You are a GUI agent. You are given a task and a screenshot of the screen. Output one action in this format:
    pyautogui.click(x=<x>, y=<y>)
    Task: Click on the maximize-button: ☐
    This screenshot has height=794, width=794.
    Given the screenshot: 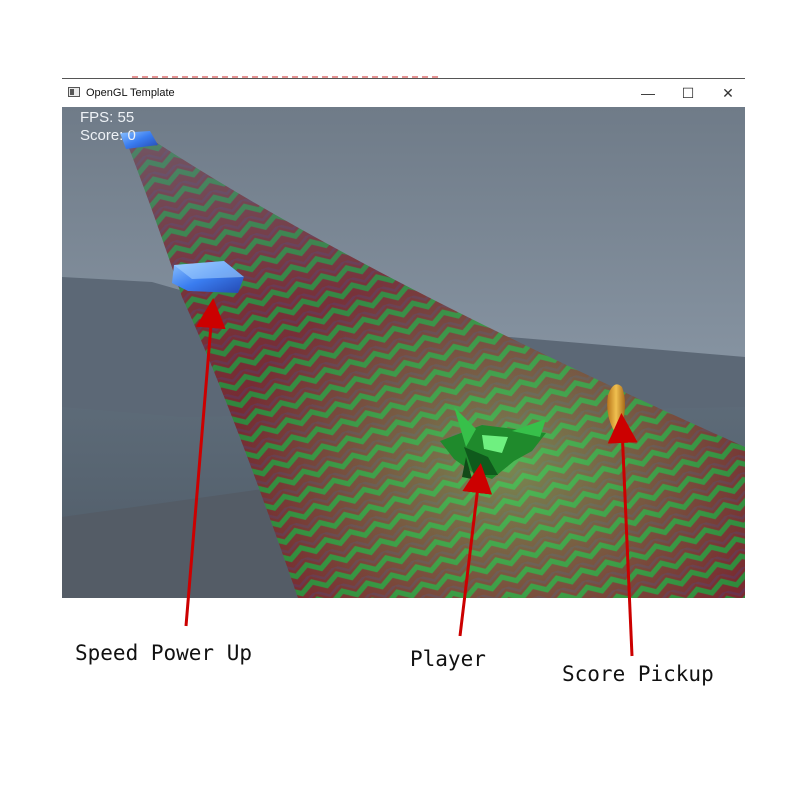 What is the action you would take?
    pyautogui.click(x=688, y=93)
    